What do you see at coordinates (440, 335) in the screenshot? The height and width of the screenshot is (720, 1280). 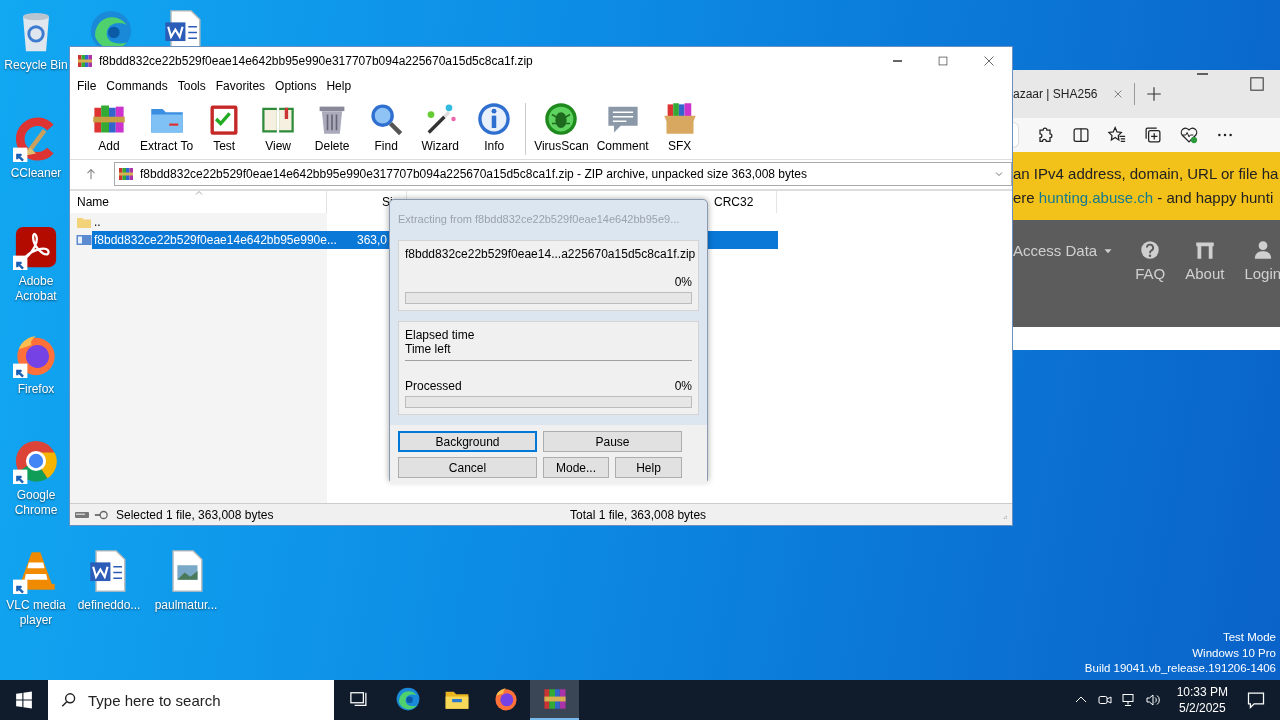 I see `time-label: Elapsed time` at bounding box center [440, 335].